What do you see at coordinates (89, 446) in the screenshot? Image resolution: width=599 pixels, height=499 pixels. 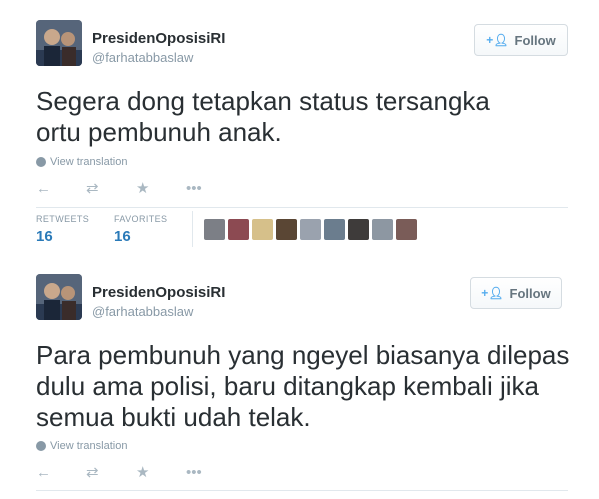 I see `view-translation-label: View translation` at bounding box center [89, 446].